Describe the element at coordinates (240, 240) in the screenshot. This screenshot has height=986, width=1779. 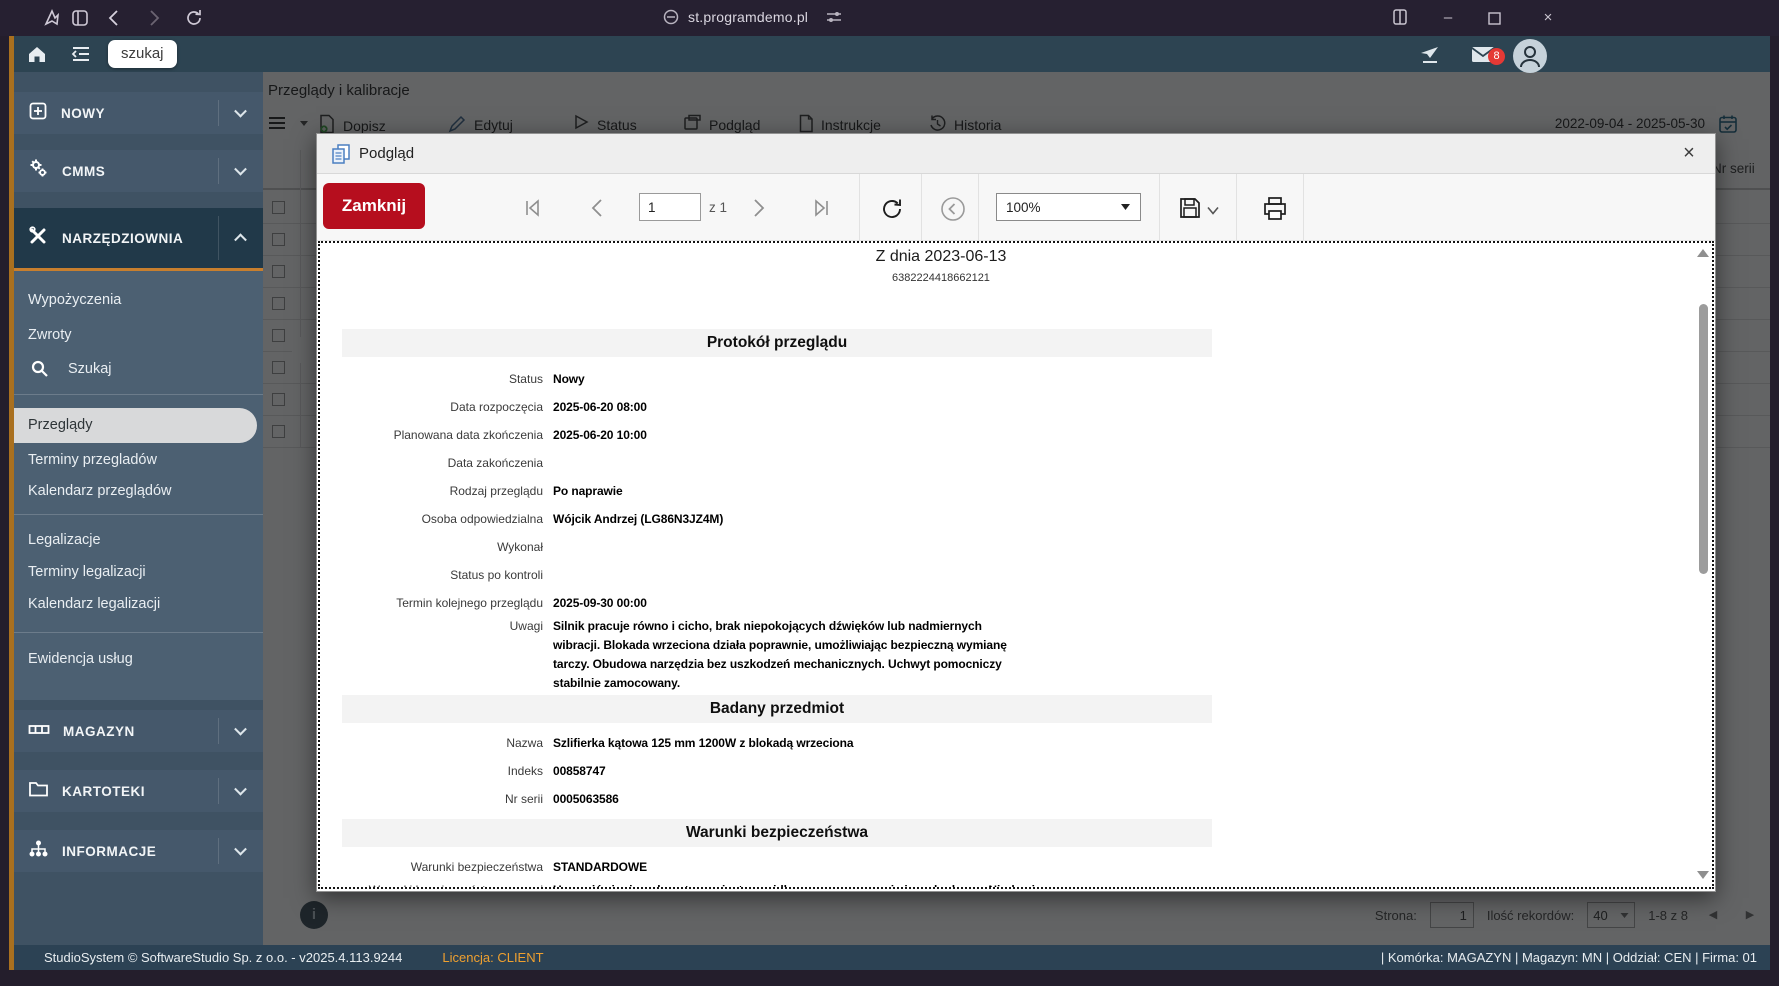
I see `chevron-up-icon` at that location.